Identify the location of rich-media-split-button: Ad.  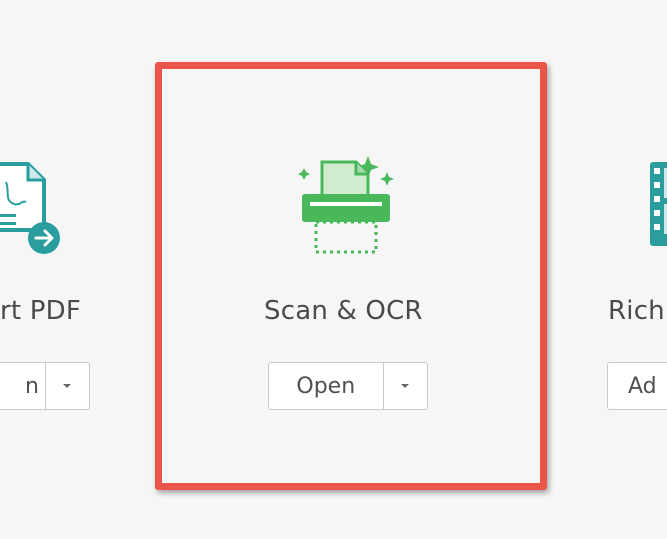
(637, 386).